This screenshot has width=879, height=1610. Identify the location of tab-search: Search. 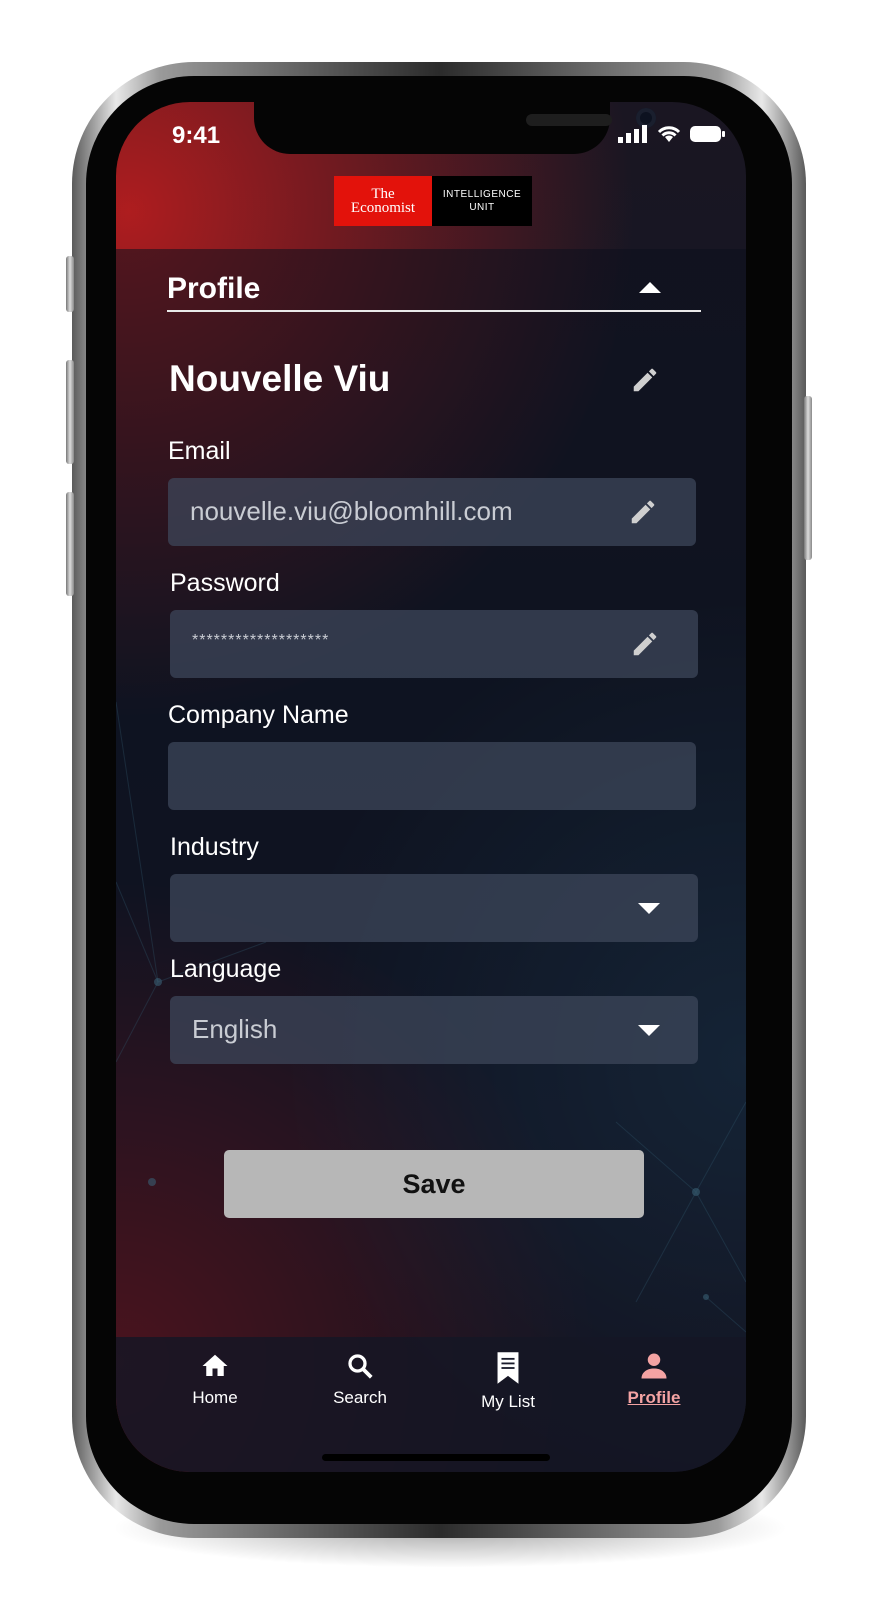
(360, 1391).